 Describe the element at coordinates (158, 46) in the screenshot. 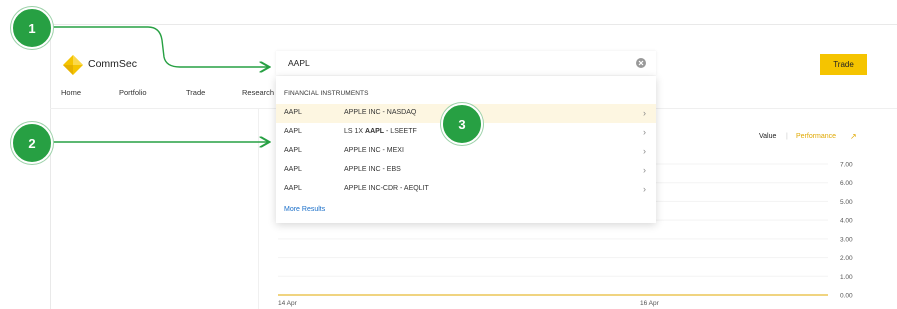

I see `callout-1-arrow` at that location.